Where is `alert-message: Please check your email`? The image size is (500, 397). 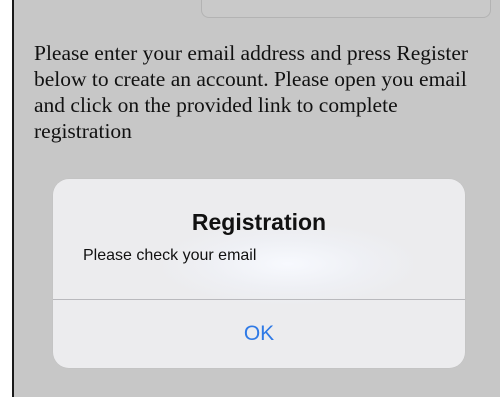 alert-message: Please check your email is located at coordinates (170, 255).